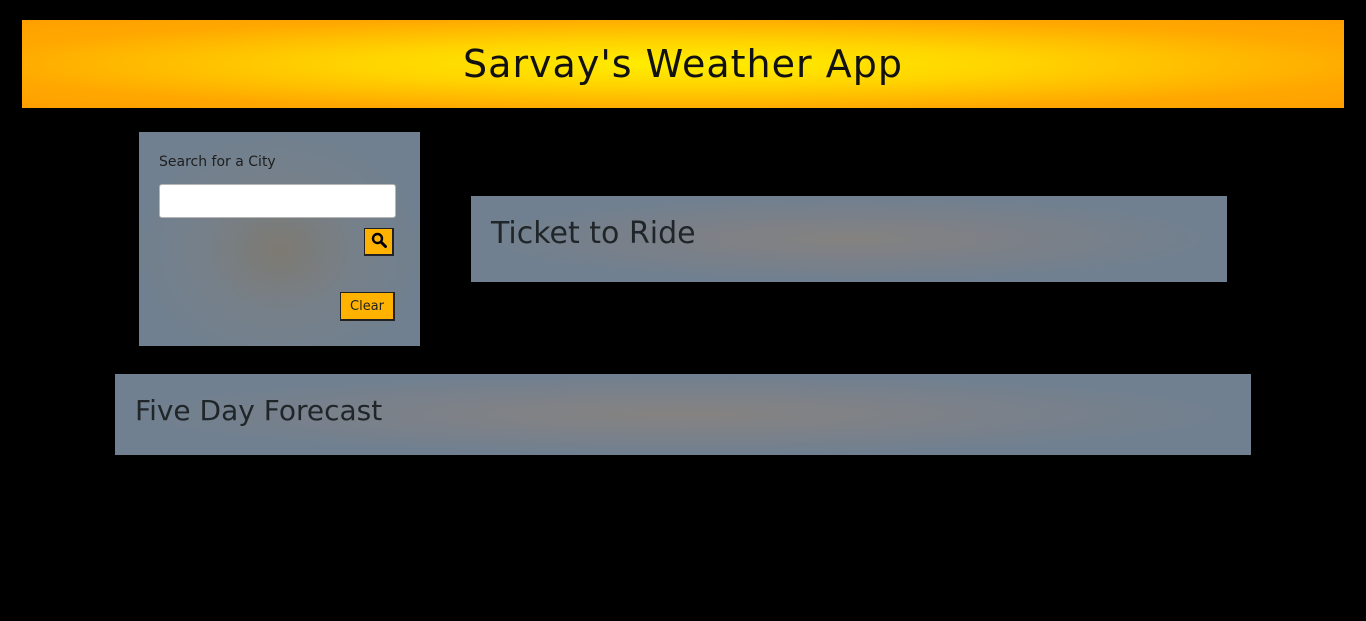  Describe the element at coordinates (367, 306) in the screenshot. I see `clear-button: Clear` at that location.